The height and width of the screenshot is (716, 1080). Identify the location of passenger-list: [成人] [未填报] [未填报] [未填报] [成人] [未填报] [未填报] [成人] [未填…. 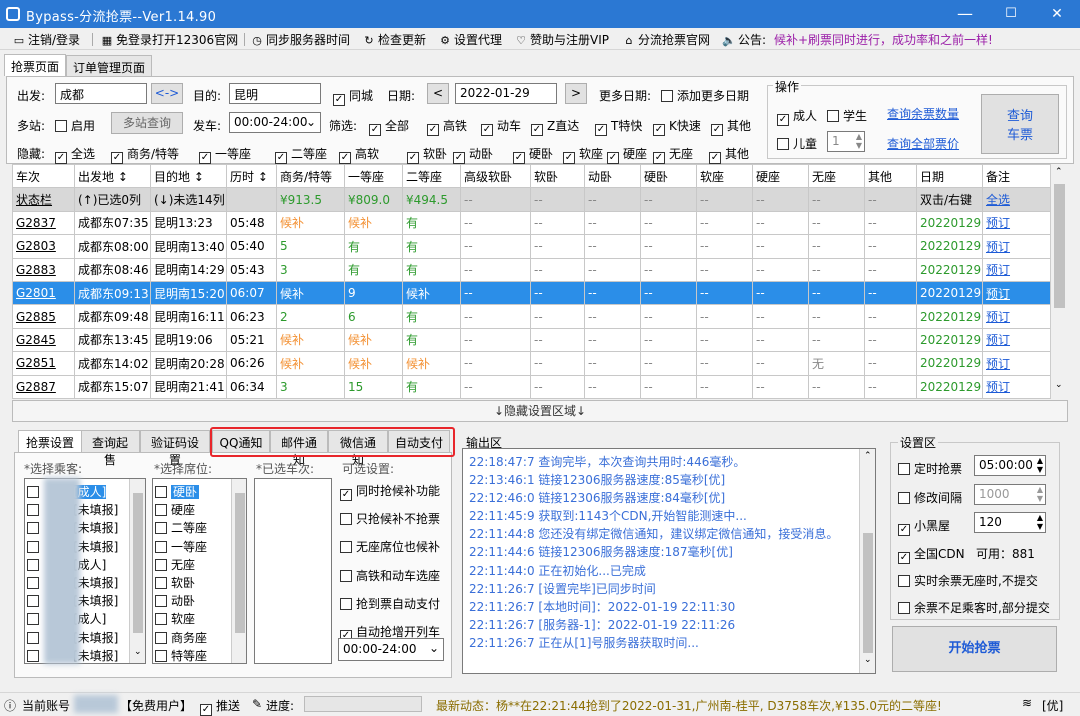
(85, 571).